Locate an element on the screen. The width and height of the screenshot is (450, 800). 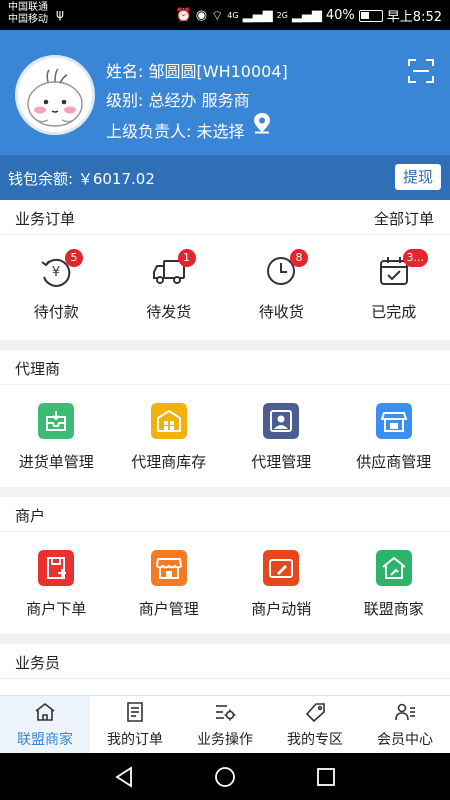
section-title: 商户 is located at coordinates (30, 516).